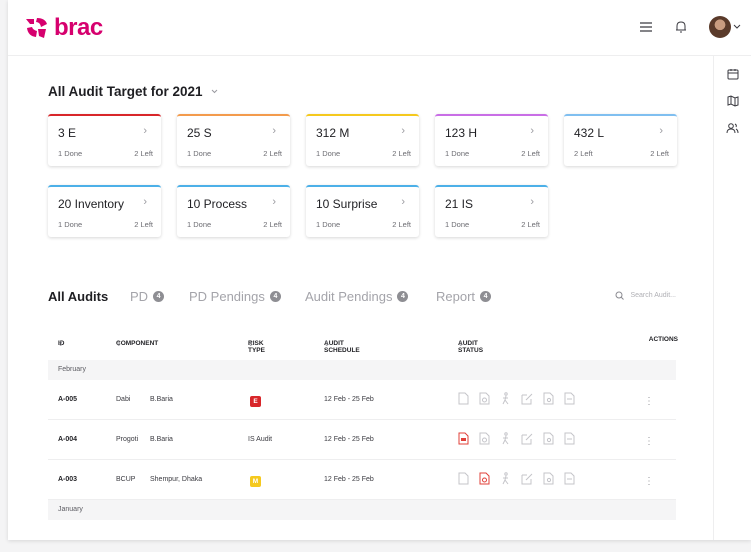 The image size is (751, 552). I want to click on tab-all-audits: All Audits, so click(78, 296).